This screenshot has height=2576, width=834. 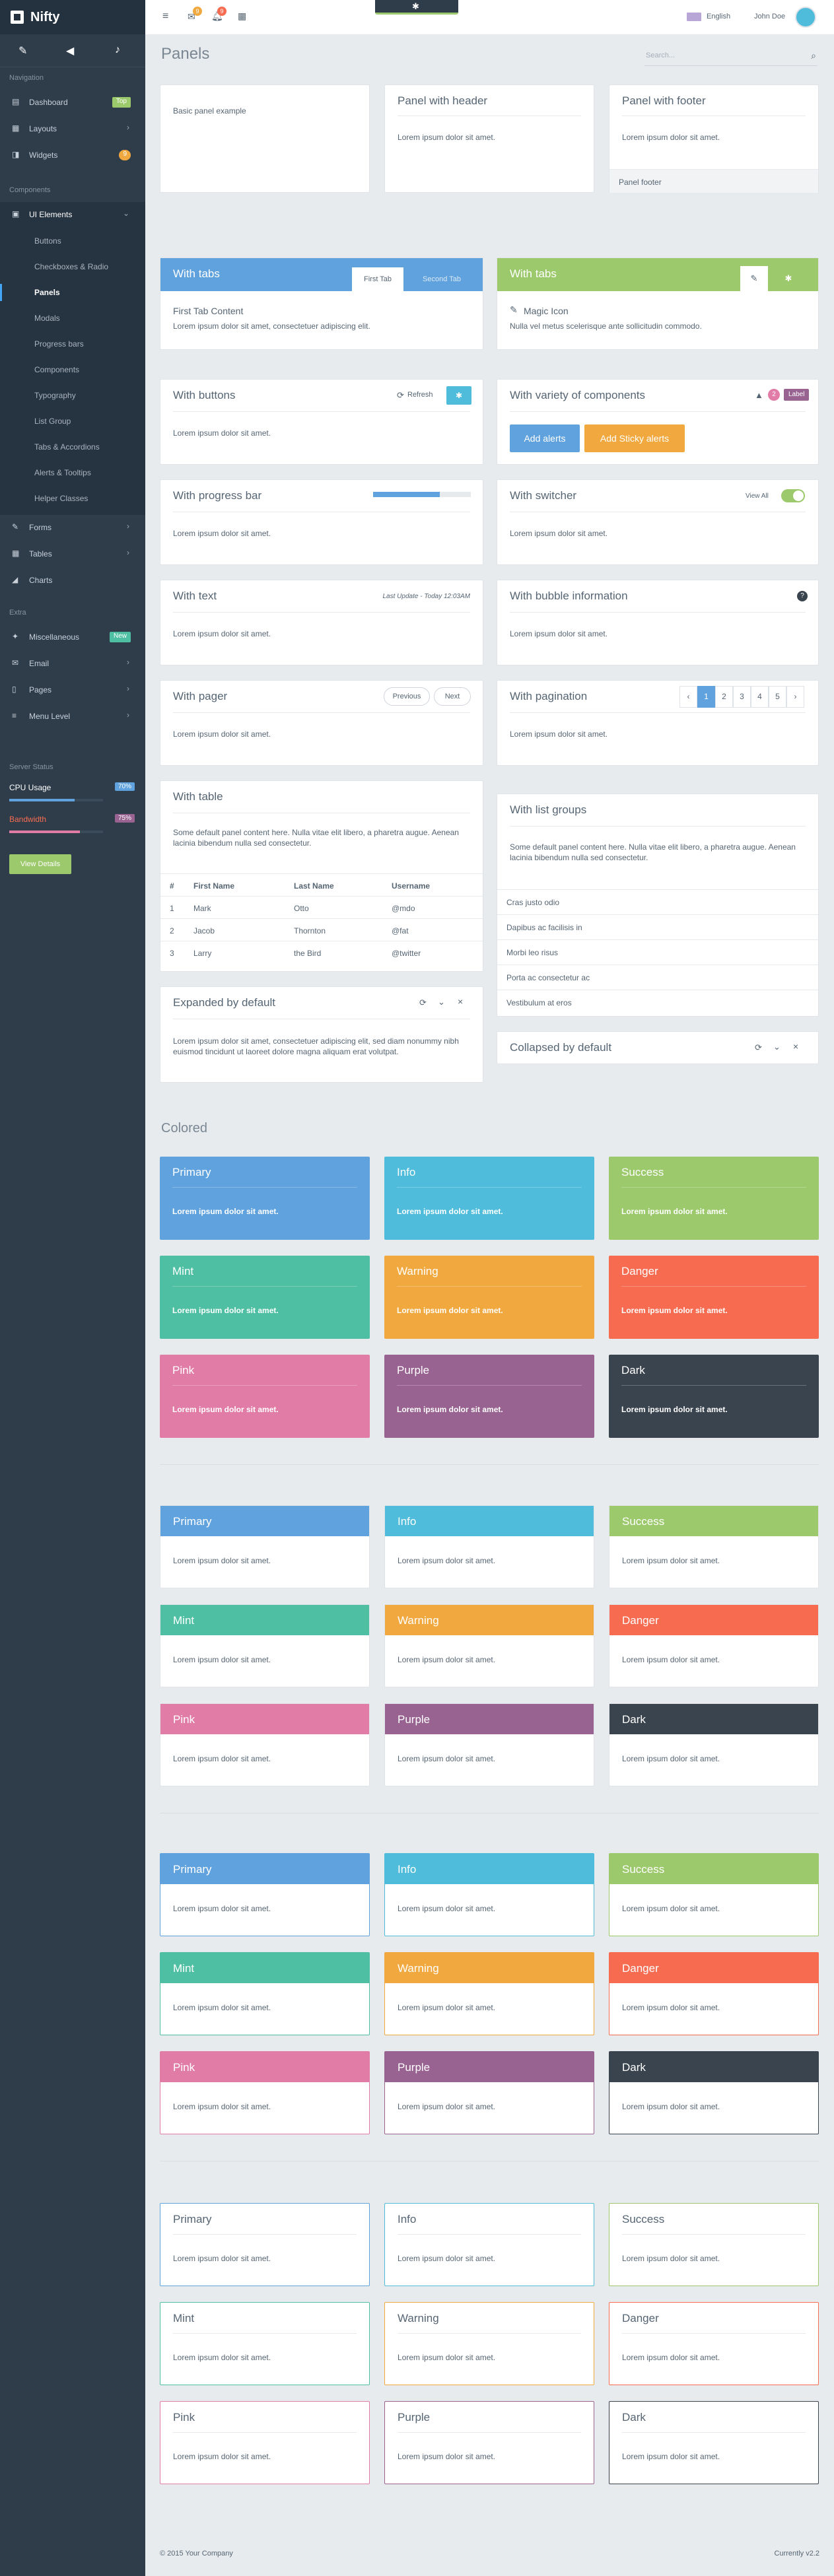 I want to click on list-item: Vestibulum at eros, so click(x=657, y=1003).